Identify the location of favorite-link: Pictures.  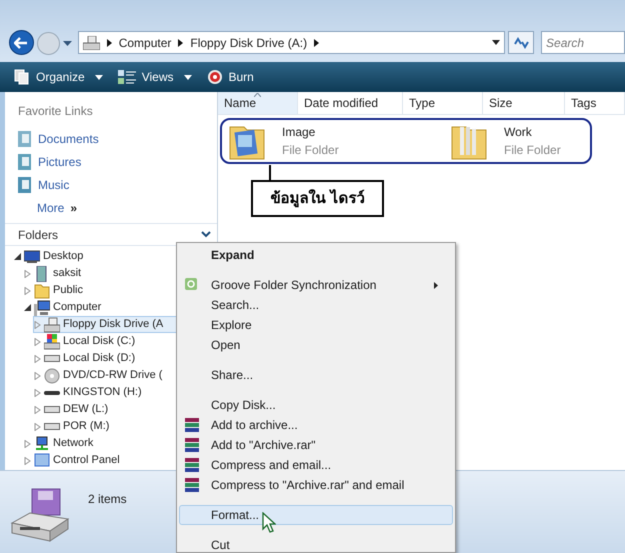
(117, 162).